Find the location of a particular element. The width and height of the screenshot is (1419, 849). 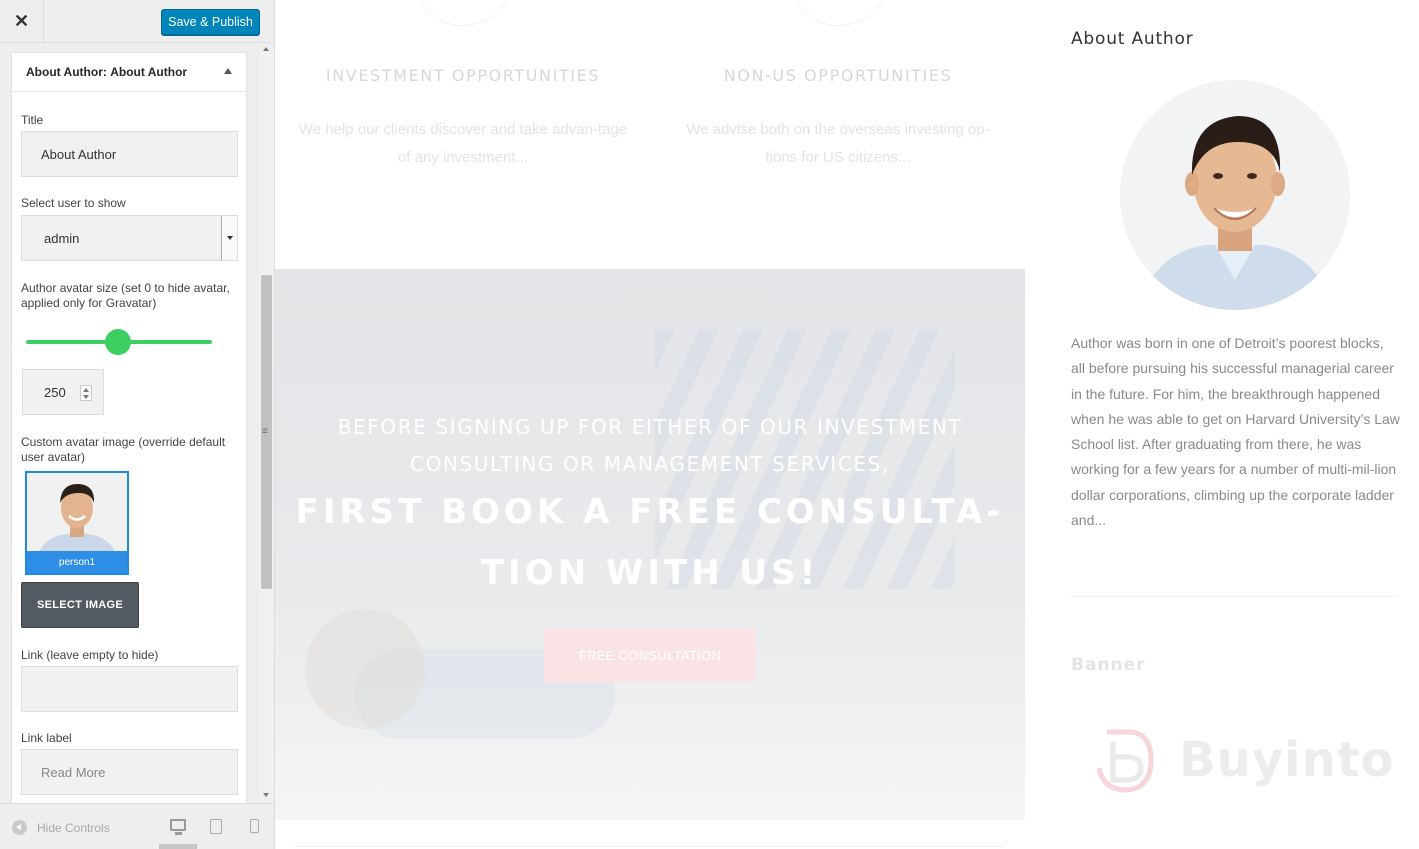

save-publish-button: Save & Publish is located at coordinates (210, 22).